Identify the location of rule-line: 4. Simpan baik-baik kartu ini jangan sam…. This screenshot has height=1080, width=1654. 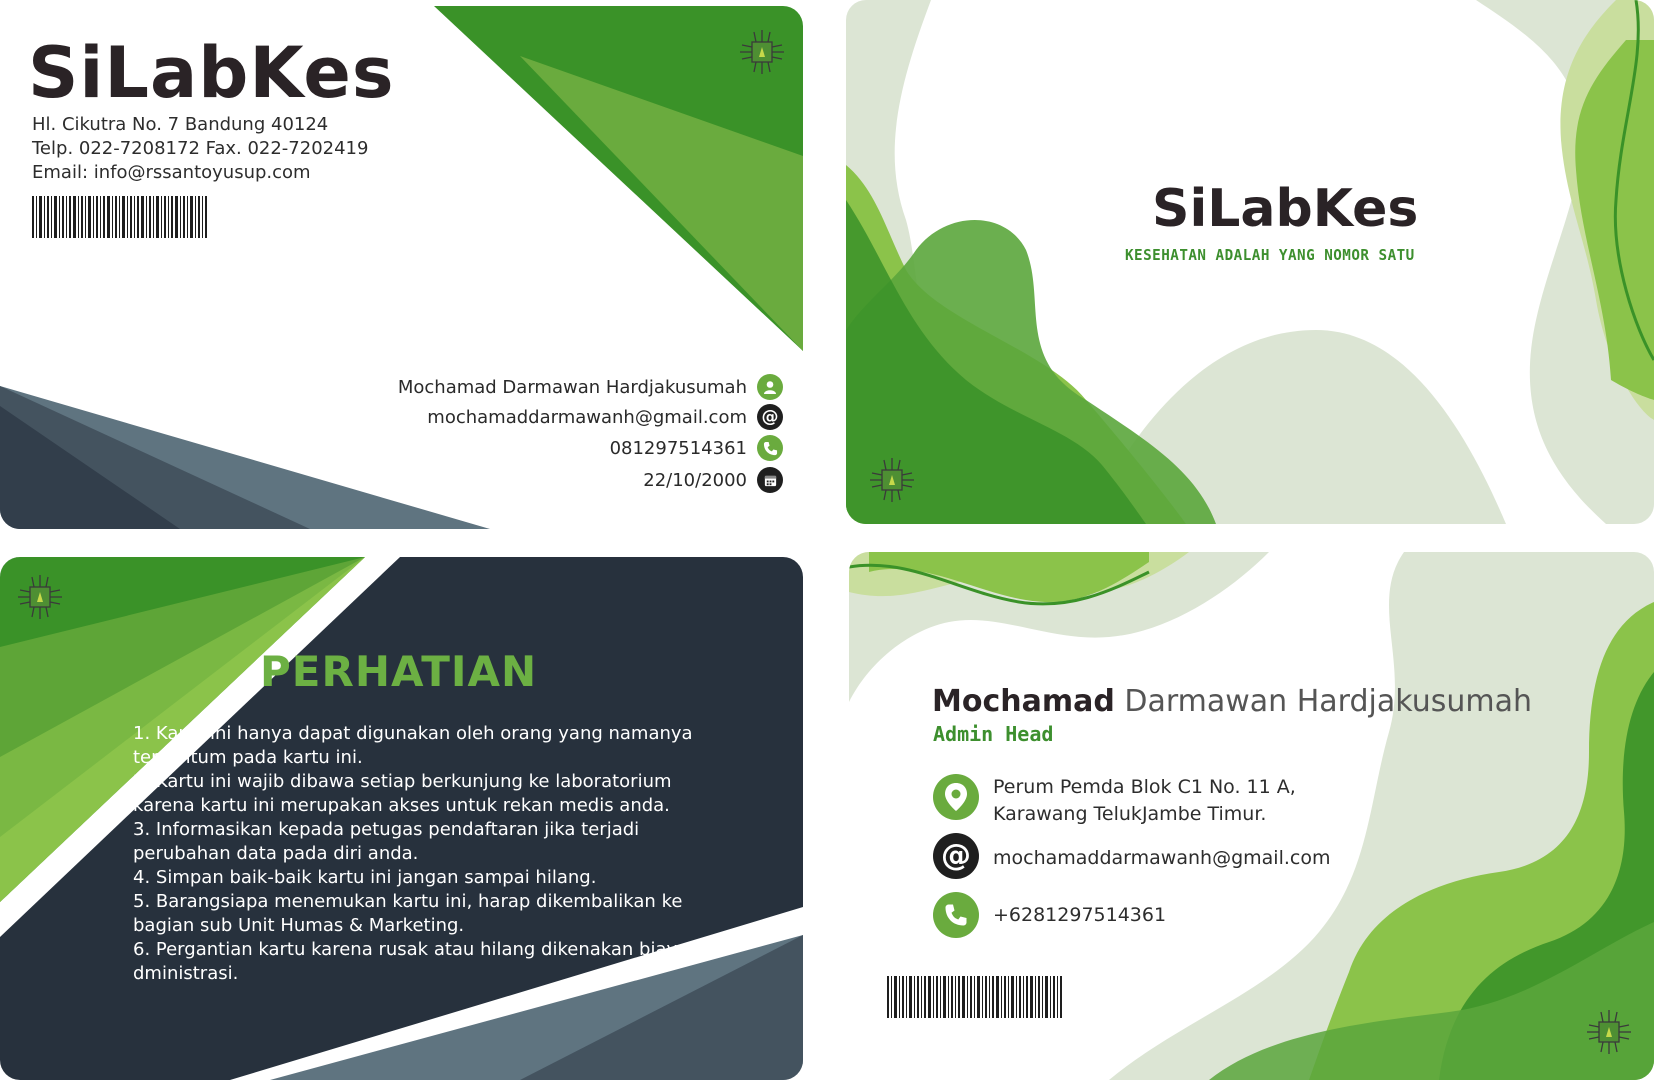
(365, 877).